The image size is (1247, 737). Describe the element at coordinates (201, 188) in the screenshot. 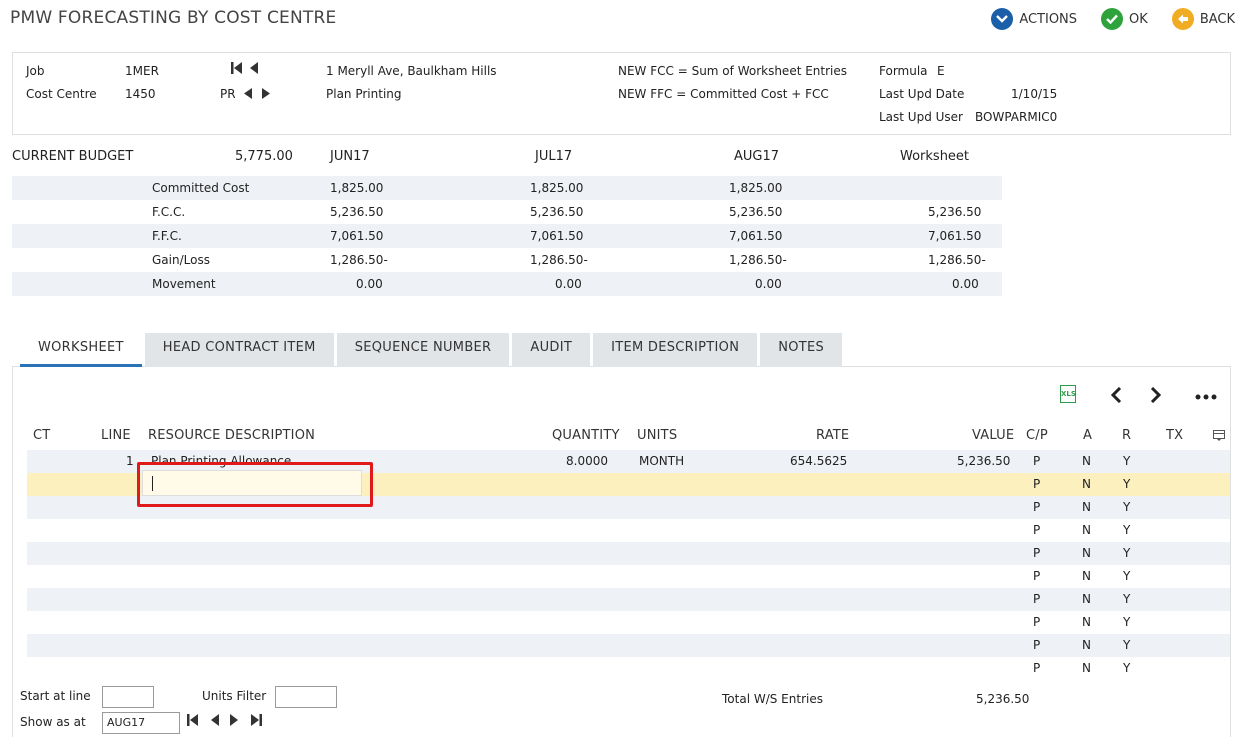

I see `budget-row-label: Committed Cost` at that location.